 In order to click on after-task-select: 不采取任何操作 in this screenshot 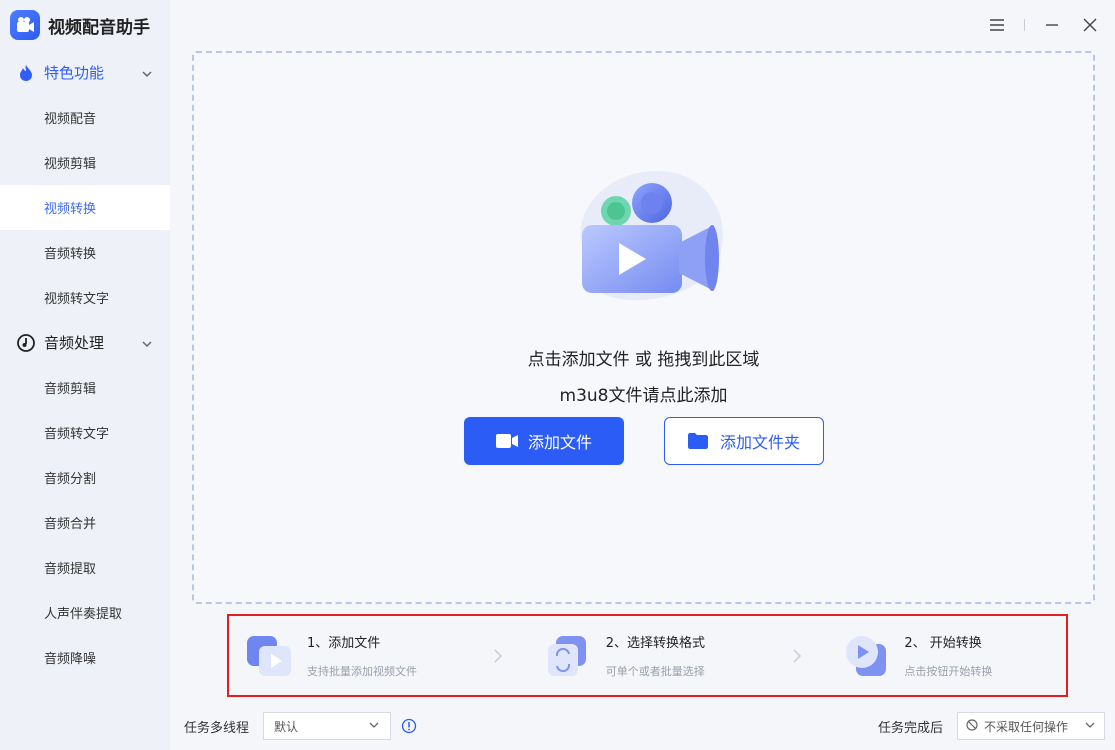, I will do `click(1031, 726)`.